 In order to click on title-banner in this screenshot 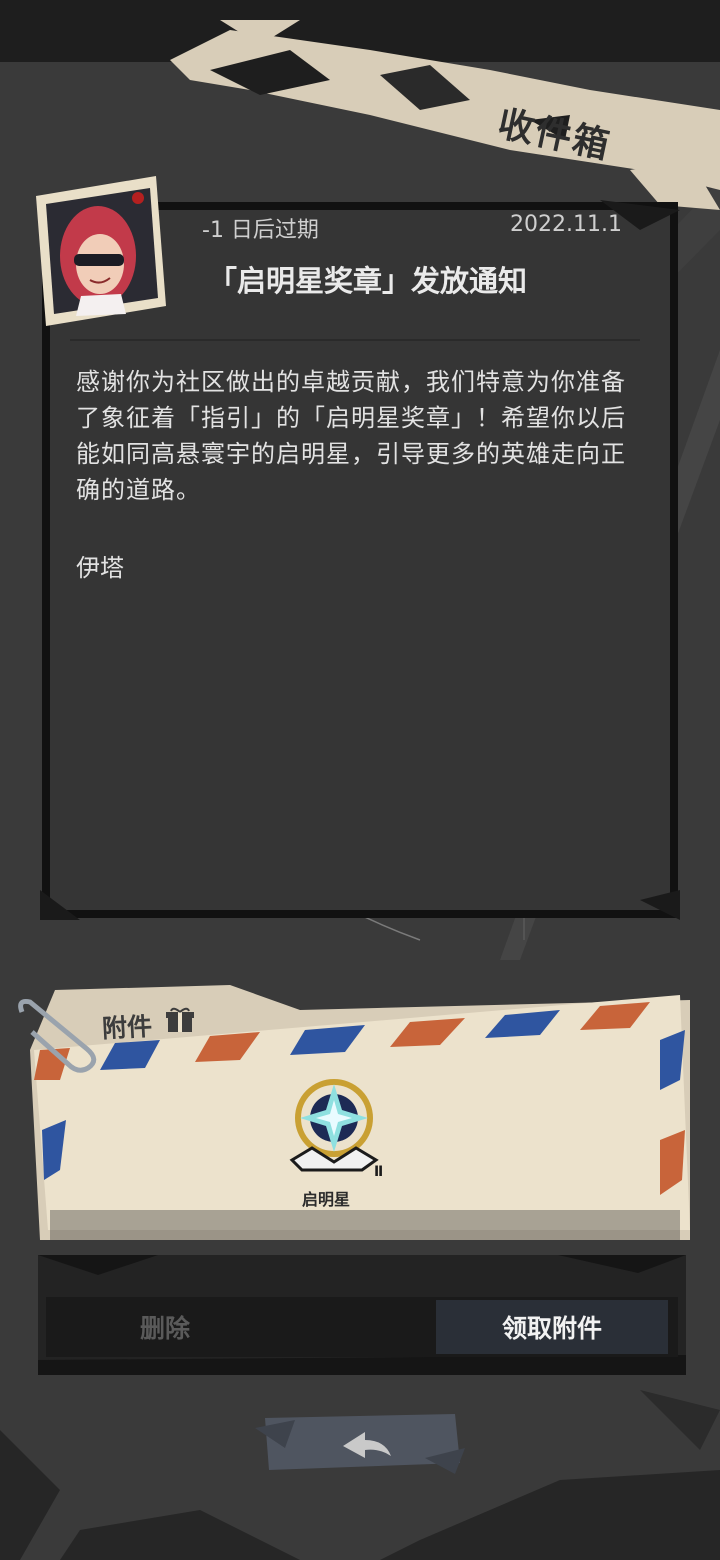, I will do `click(445, 115)`.